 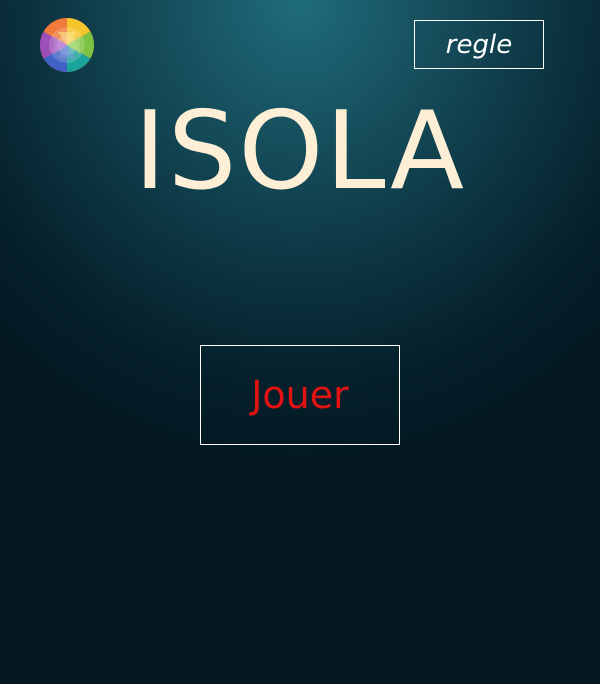 What do you see at coordinates (300, 151) in the screenshot?
I see `game-title: ISOLA` at bounding box center [300, 151].